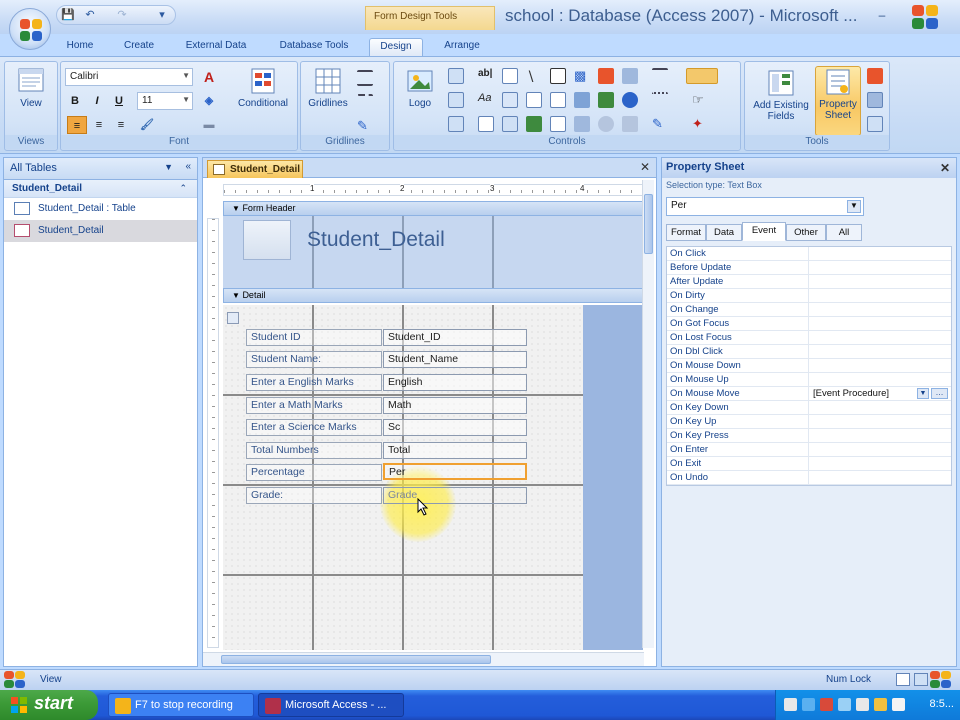 This screenshot has width=960, height=720. What do you see at coordinates (433, 295) in the screenshot?
I see `detail-section-bar: ▼ Detail` at bounding box center [433, 295].